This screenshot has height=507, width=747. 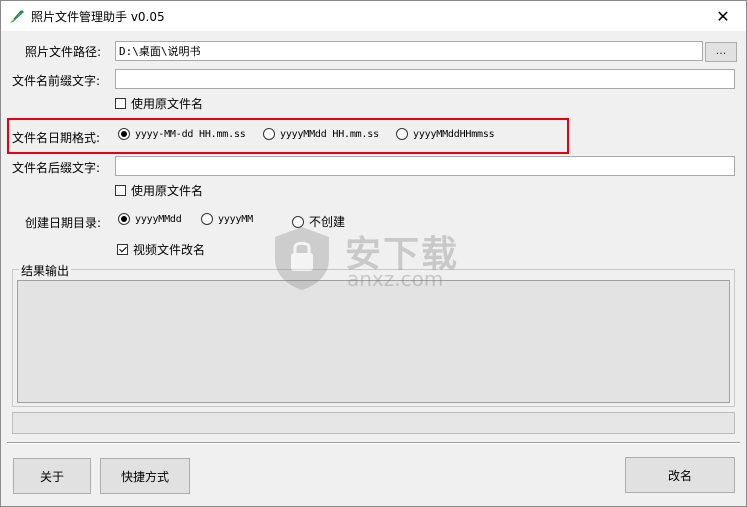 What do you see at coordinates (680, 475) in the screenshot?
I see `rename-button: 改名` at bounding box center [680, 475].